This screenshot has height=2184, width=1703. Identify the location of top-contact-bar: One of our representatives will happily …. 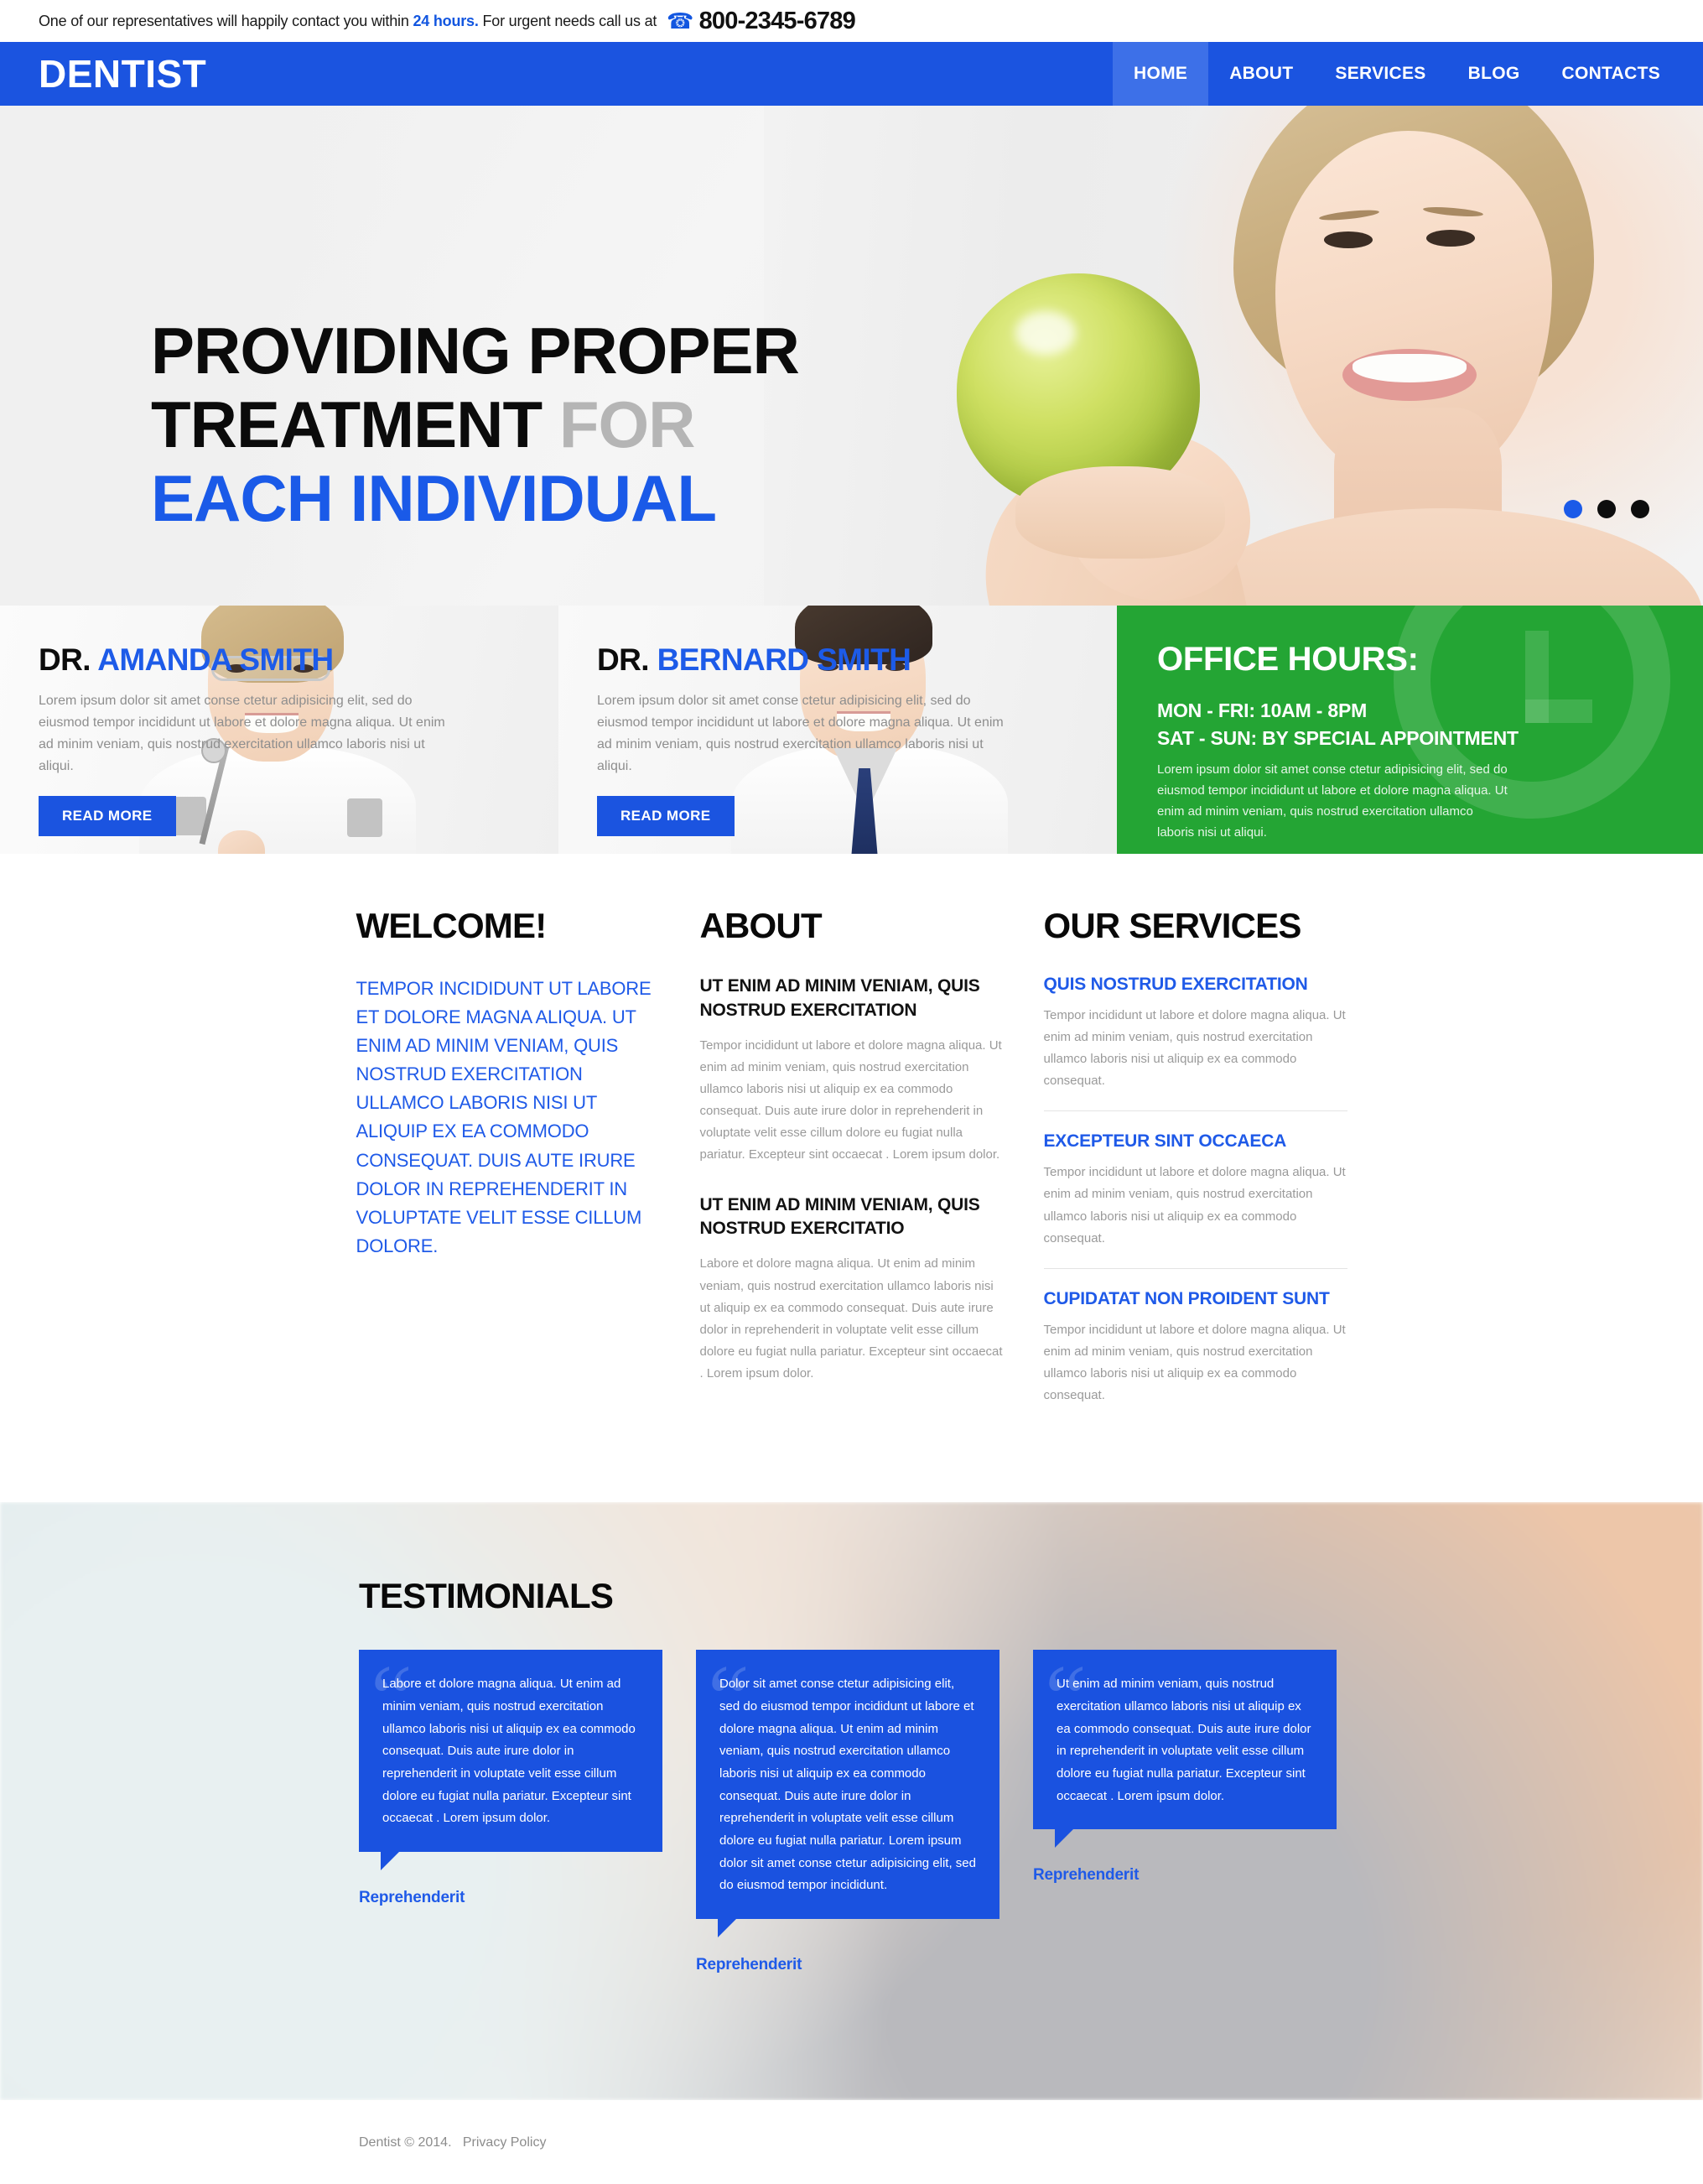
(851, 21).